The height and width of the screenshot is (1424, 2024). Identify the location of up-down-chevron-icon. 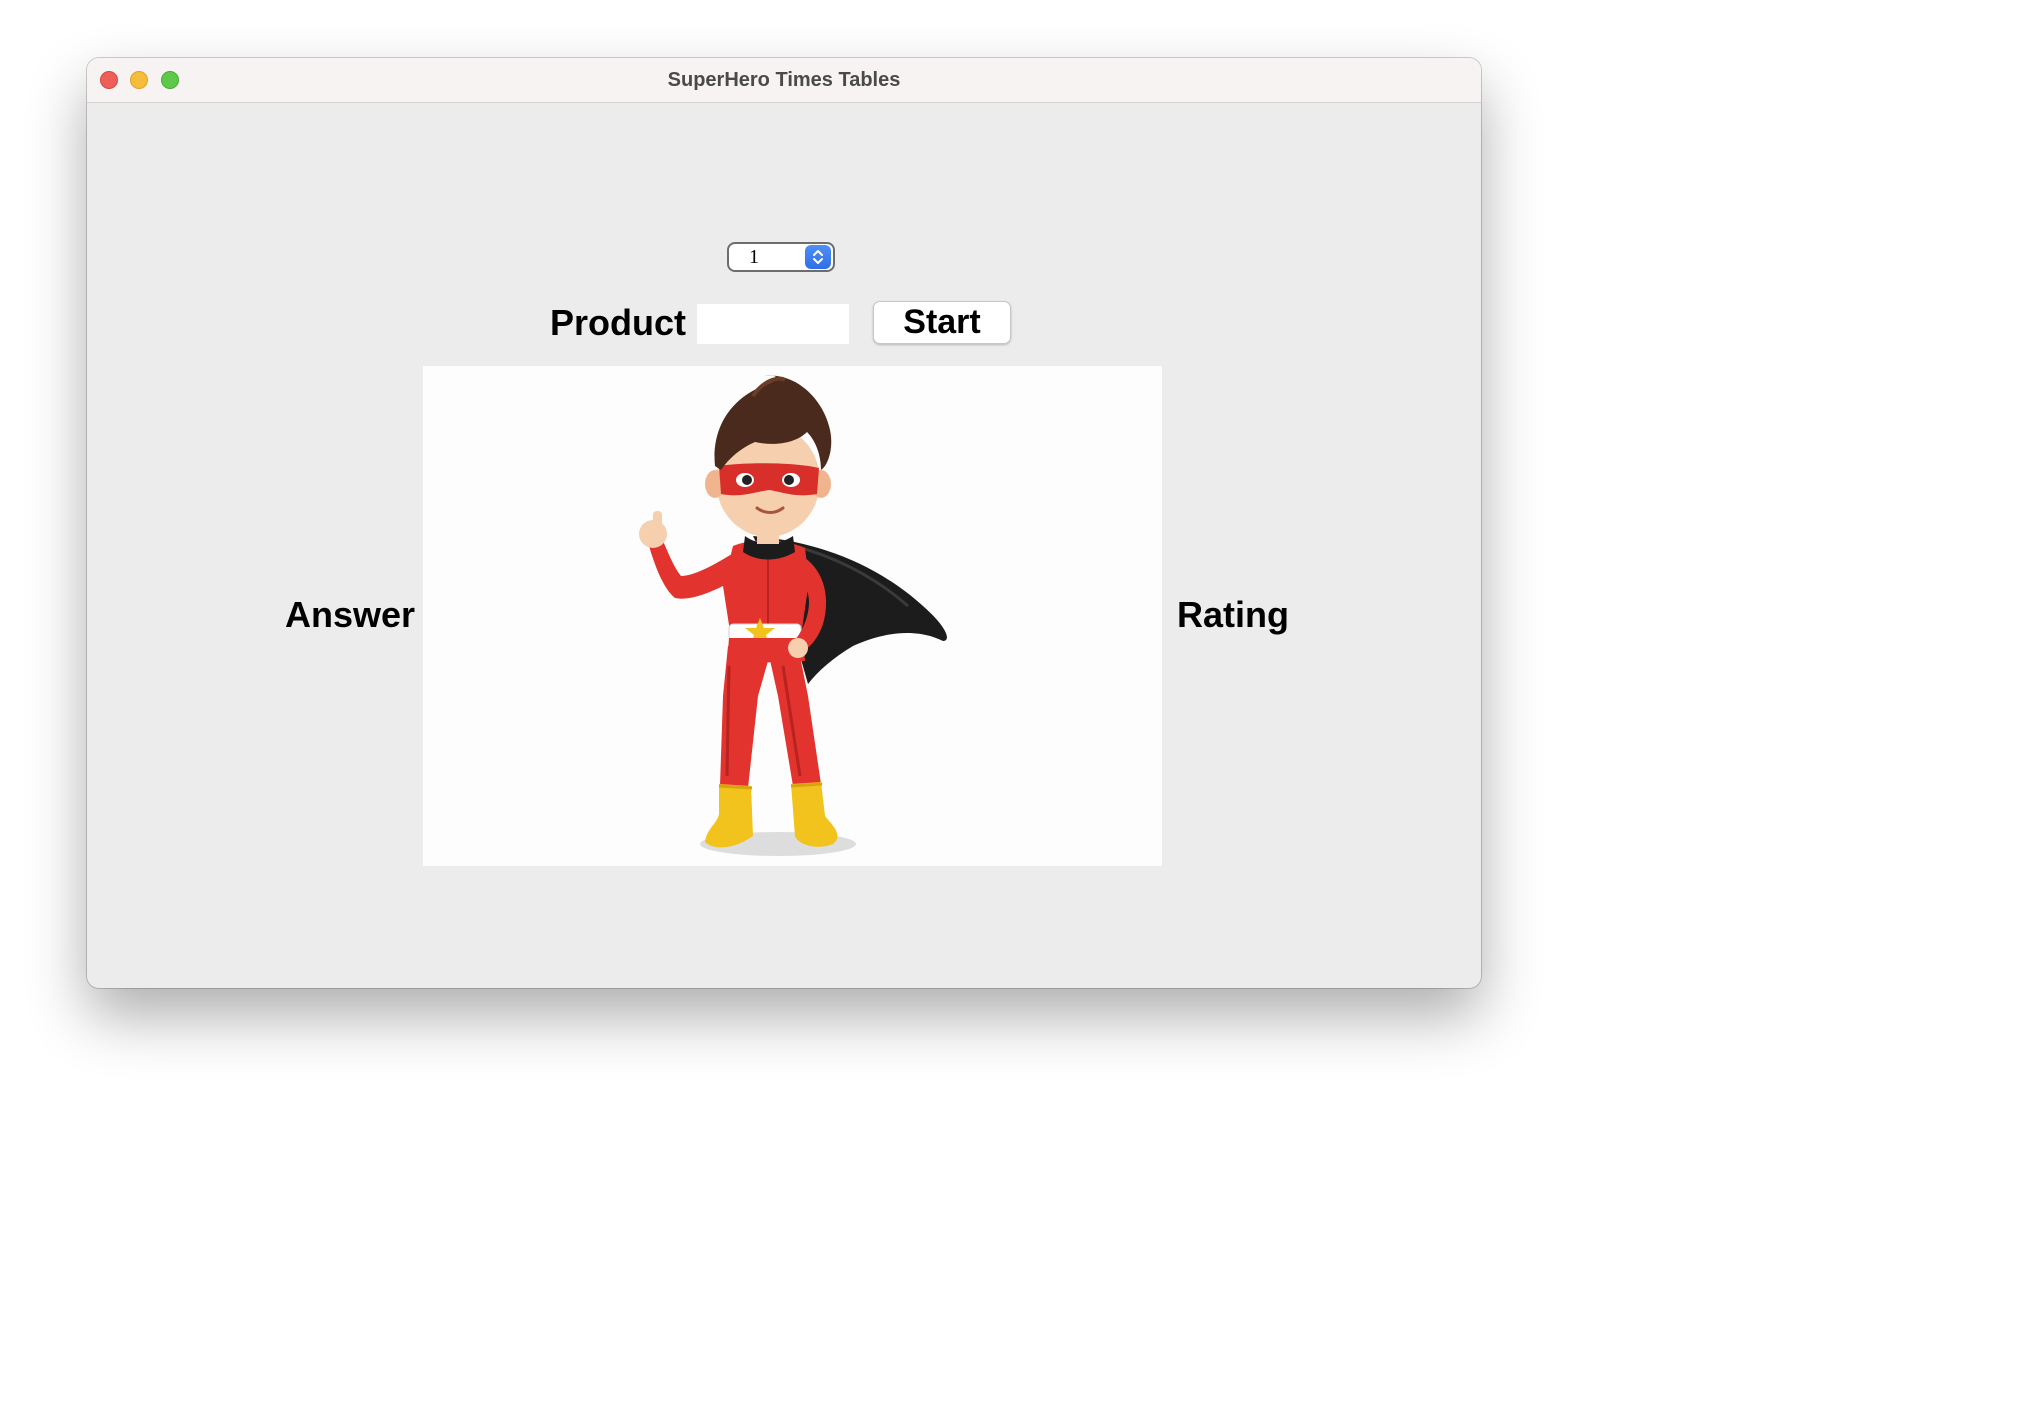
(818, 257).